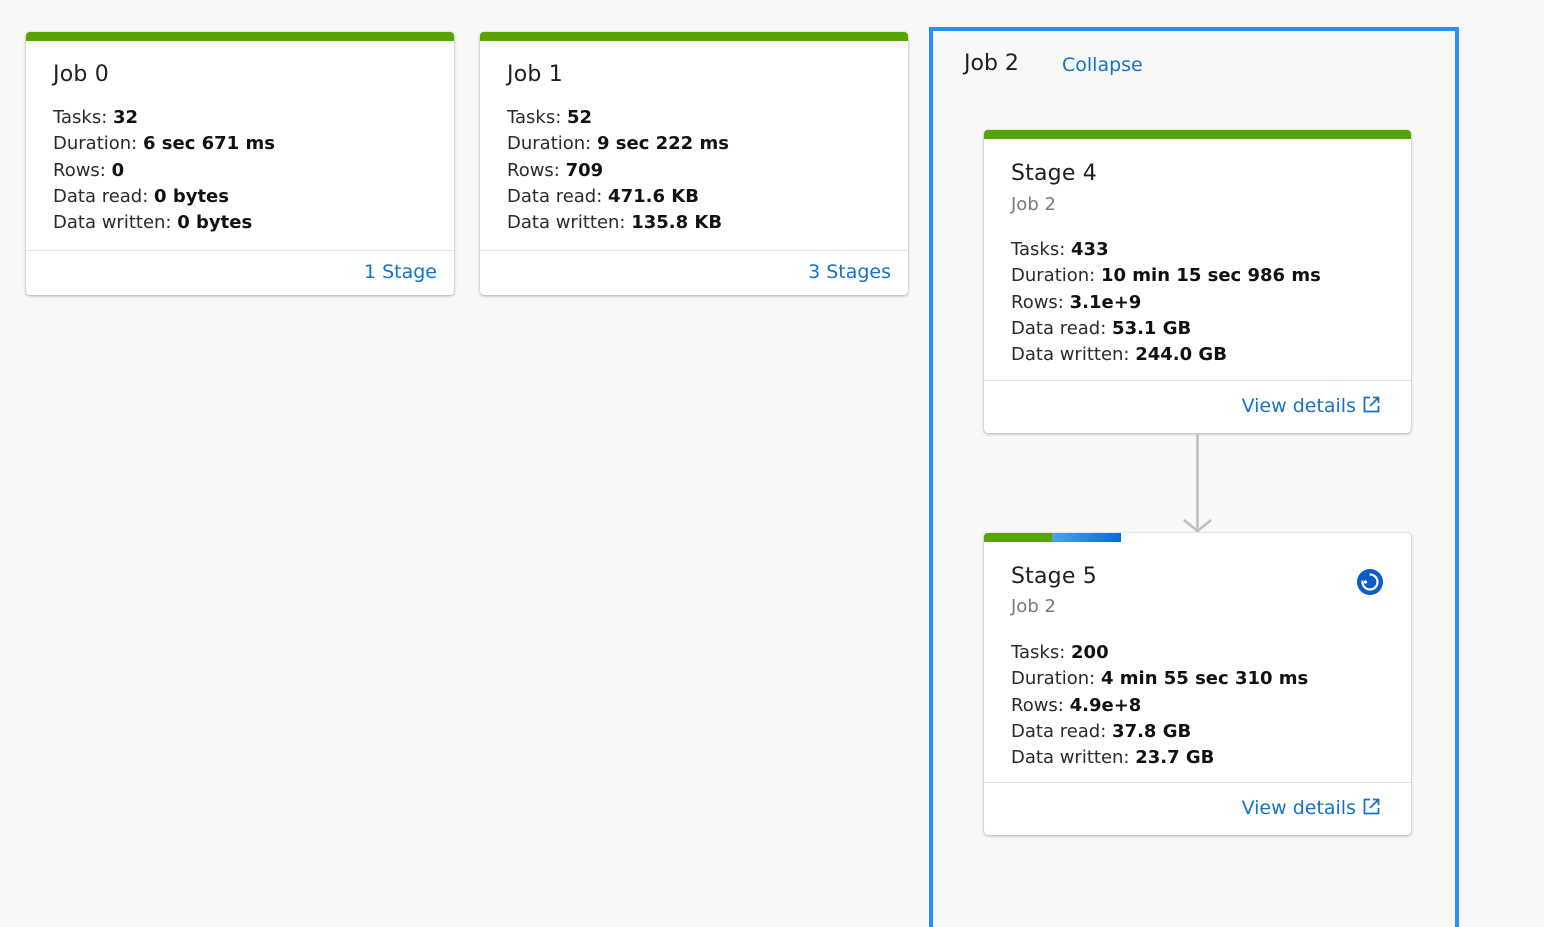 This screenshot has height=927, width=1544. Describe the element at coordinates (849, 272) in the screenshot. I see `stages-link: 3 Stages` at that location.